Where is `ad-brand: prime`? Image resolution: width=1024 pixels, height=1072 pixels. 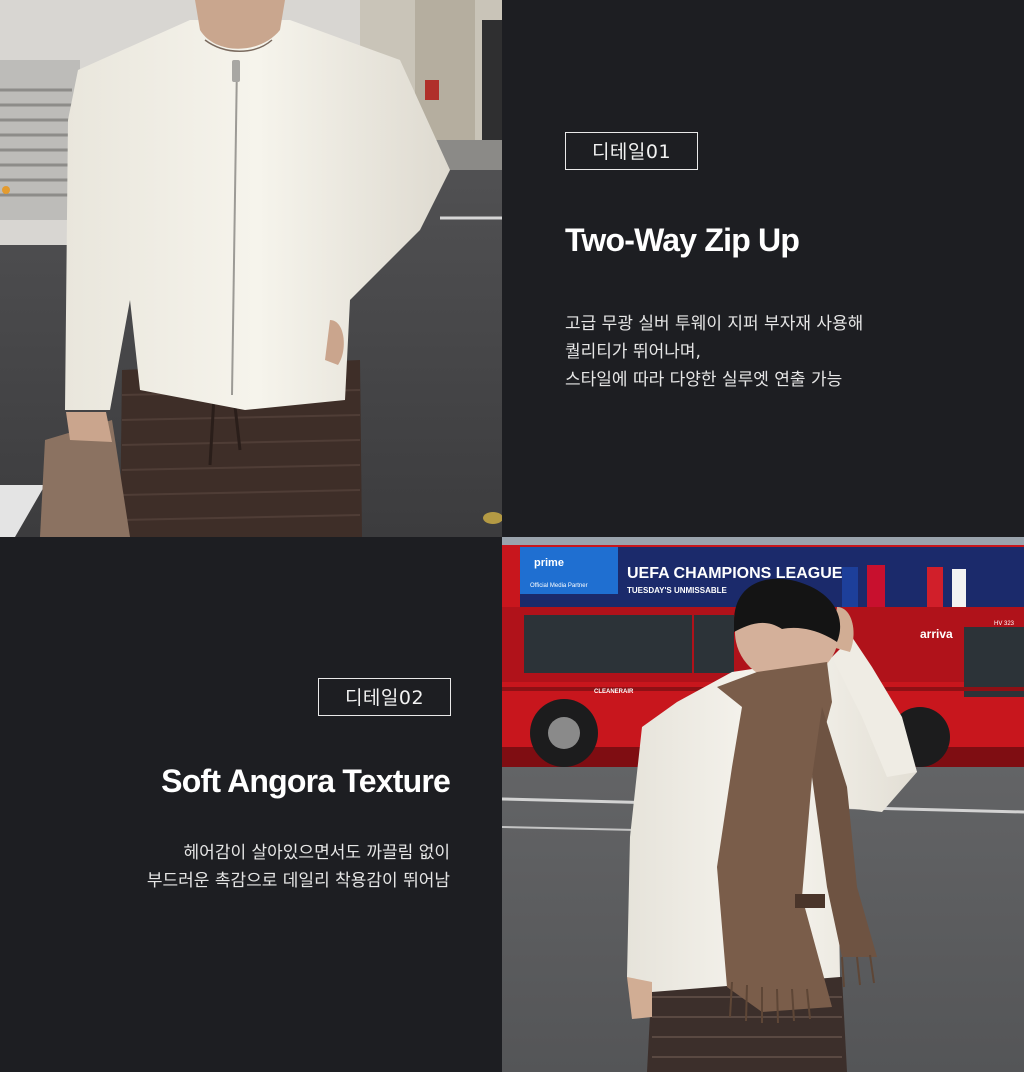 ad-brand: prime is located at coordinates (549, 563).